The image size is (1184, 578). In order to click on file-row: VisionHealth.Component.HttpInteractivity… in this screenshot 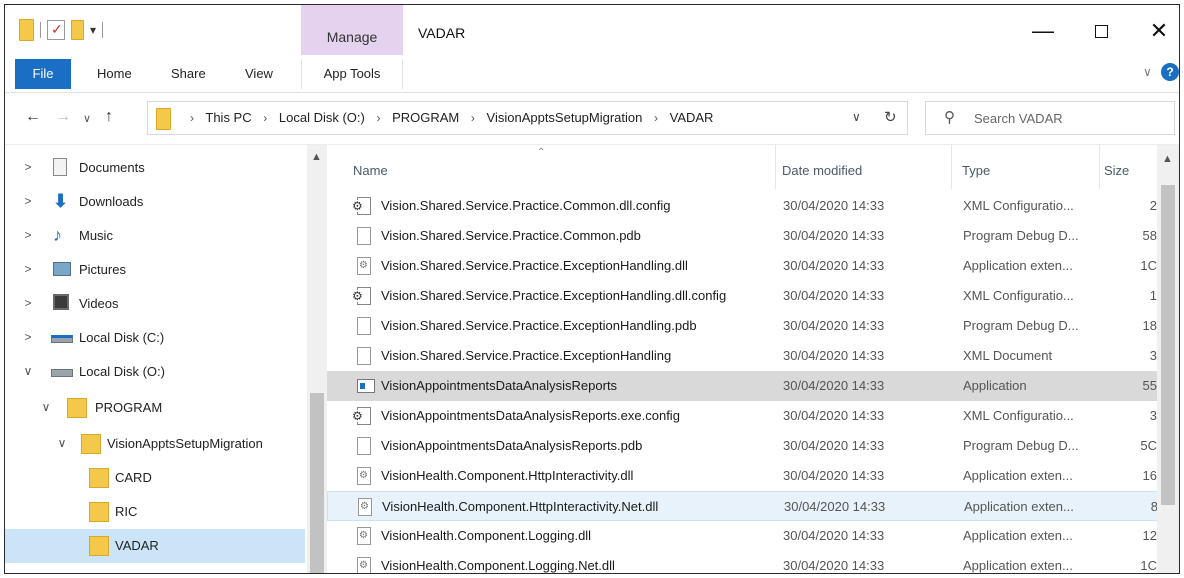, I will do `click(743, 476)`.